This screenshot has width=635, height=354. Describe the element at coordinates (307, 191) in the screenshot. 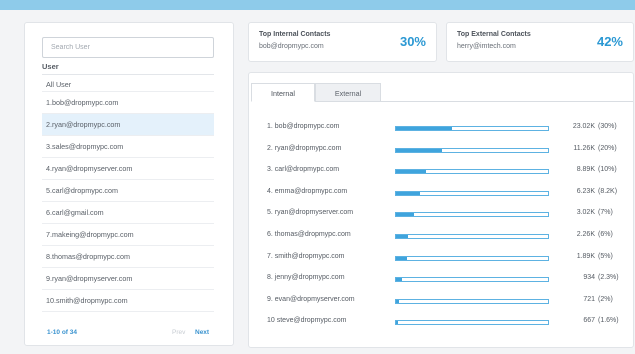

I see `contact-email: 4. emma@dropmypc.com` at that location.